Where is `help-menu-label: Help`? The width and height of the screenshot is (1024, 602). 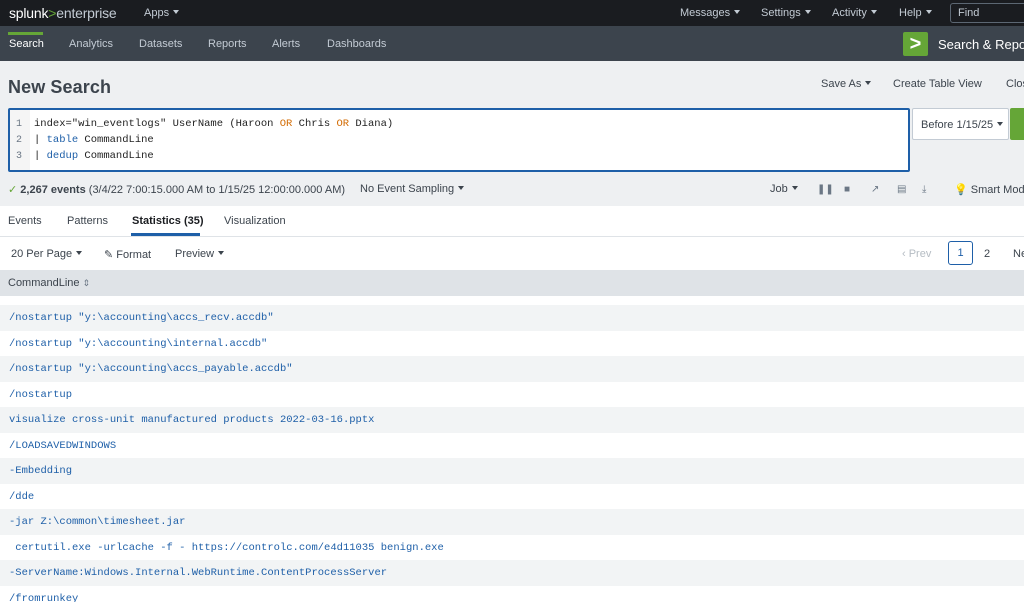
help-menu-label: Help is located at coordinates (910, 13).